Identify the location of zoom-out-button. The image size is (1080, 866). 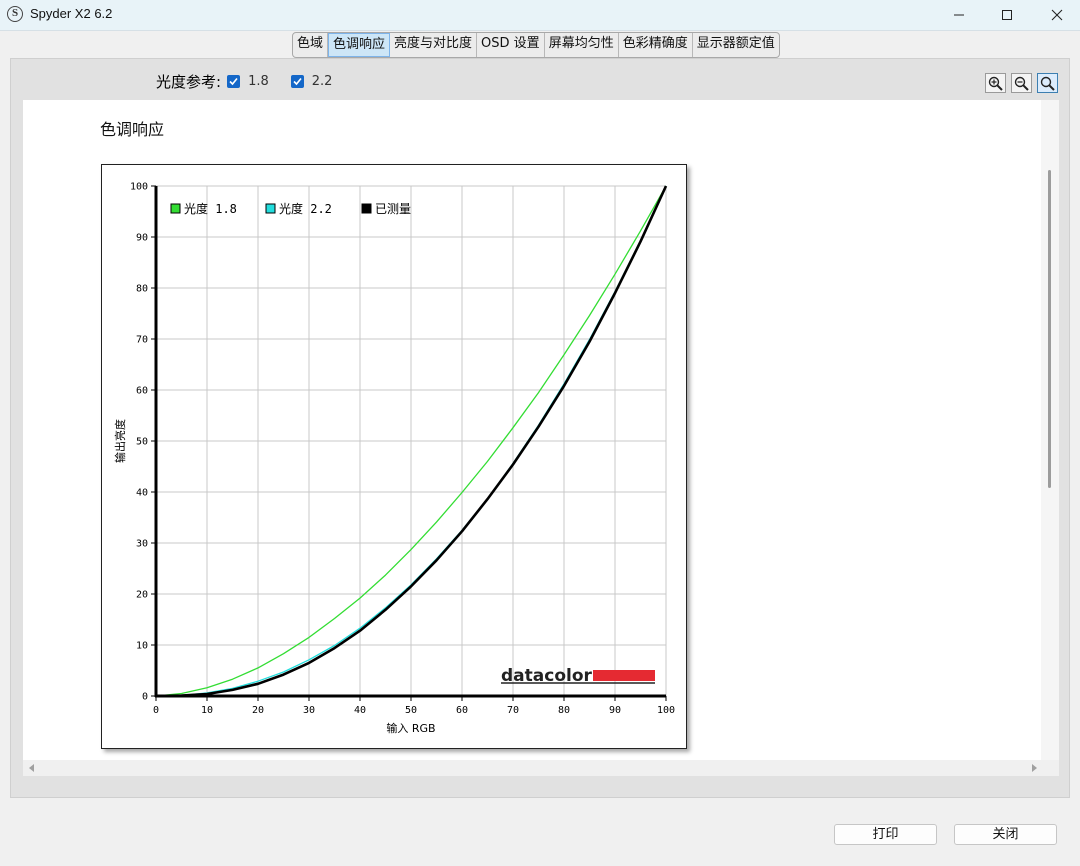
(1021, 83).